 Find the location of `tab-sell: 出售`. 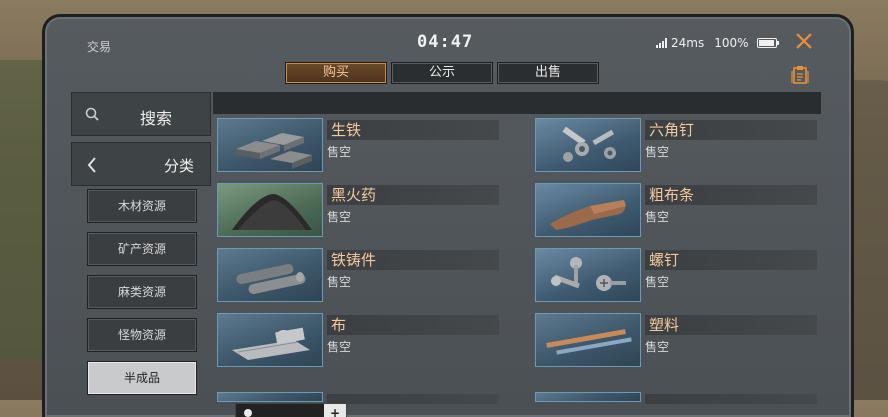

tab-sell: 出售 is located at coordinates (548, 73).